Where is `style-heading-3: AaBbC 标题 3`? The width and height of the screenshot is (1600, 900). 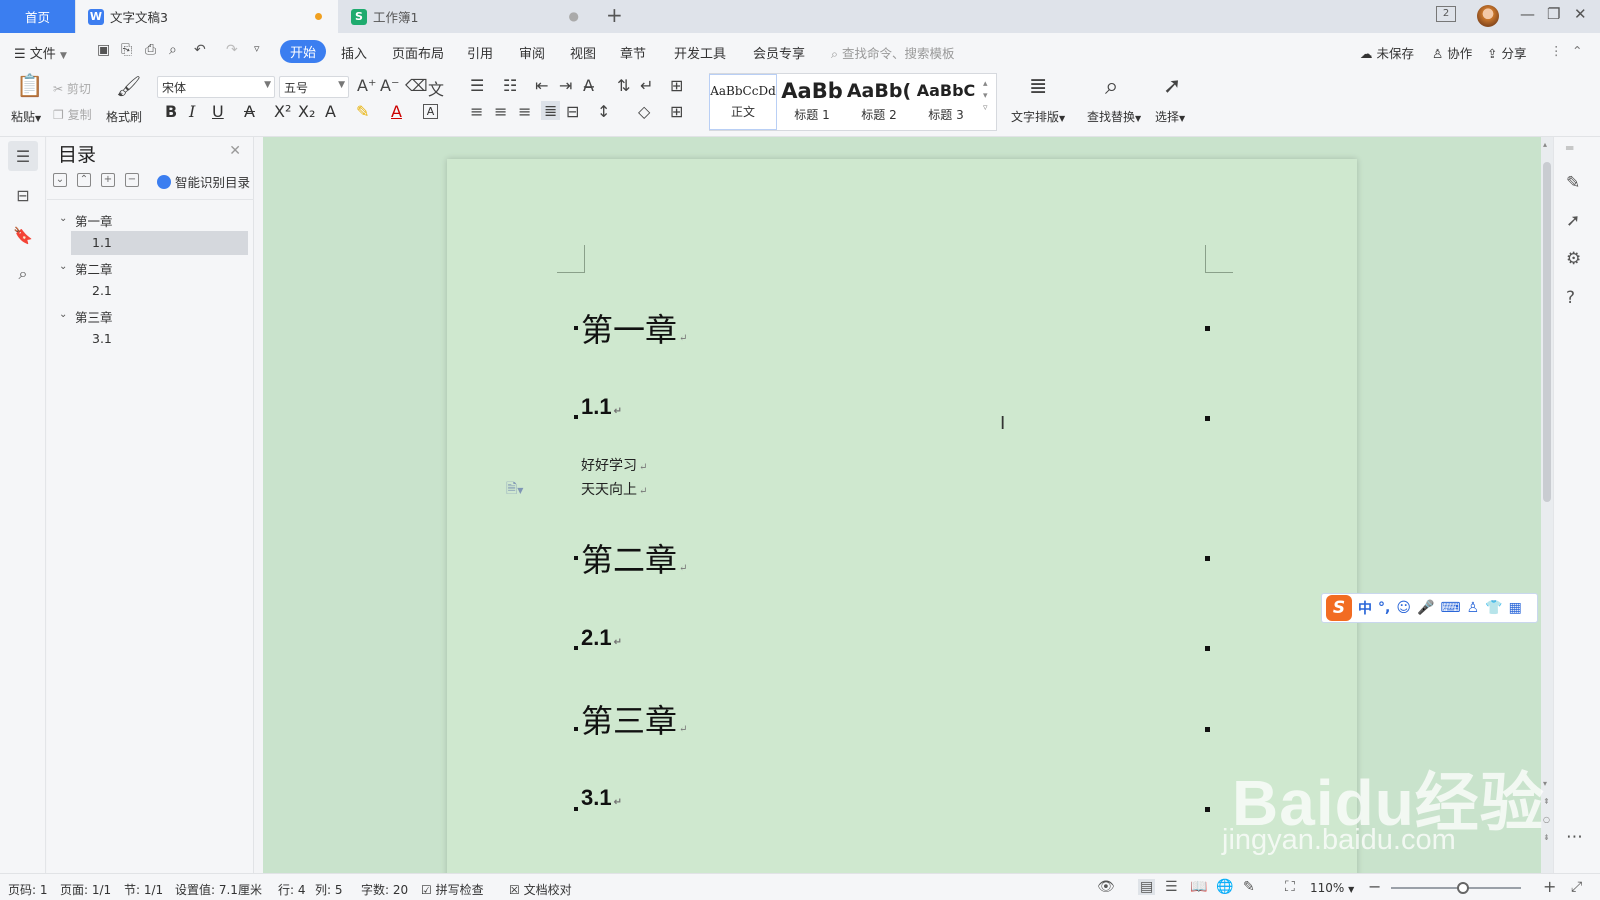 style-heading-3: AaBbC 标题 3 is located at coordinates (946, 102).